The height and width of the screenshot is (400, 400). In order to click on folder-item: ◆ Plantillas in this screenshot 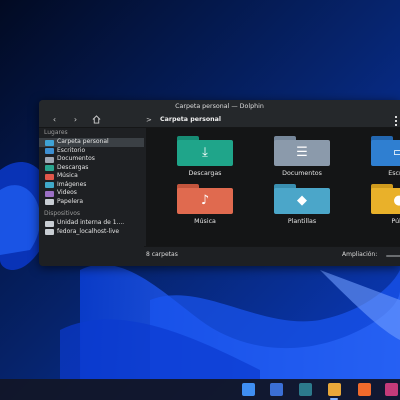, I will do `click(302, 204)`.